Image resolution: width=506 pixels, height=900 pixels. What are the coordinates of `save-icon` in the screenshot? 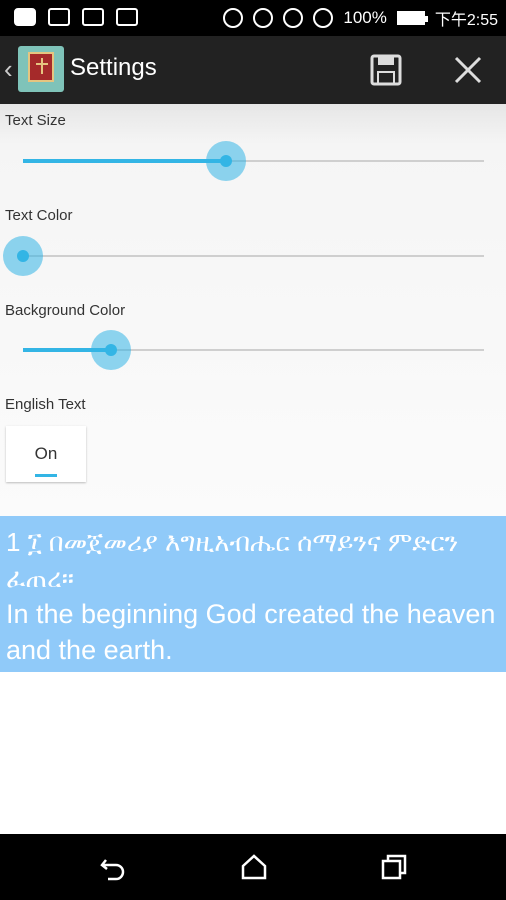 It's located at (386, 70).